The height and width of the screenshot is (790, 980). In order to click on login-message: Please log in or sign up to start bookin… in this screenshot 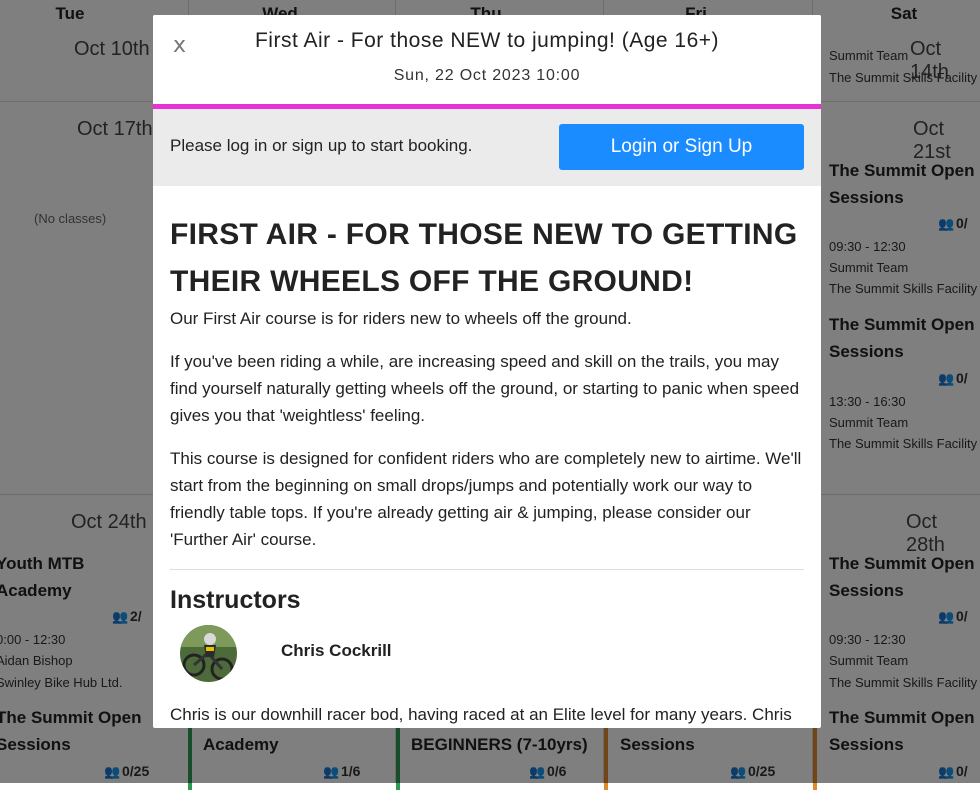, I will do `click(321, 145)`.